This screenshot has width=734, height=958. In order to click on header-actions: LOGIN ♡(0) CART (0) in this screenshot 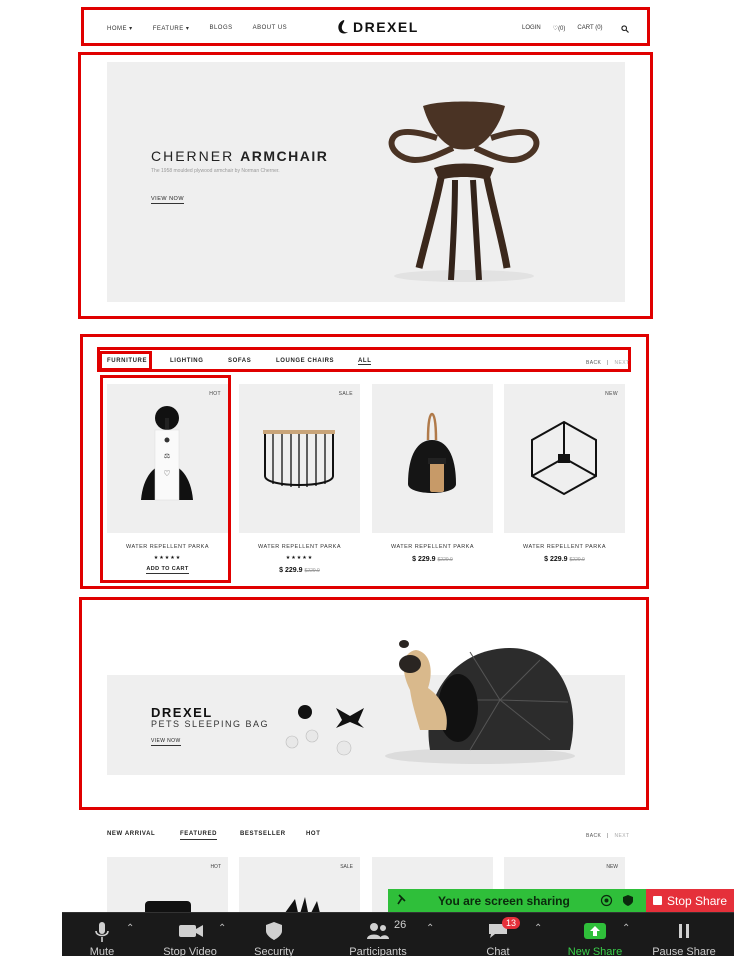, I will do `click(575, 29)`.